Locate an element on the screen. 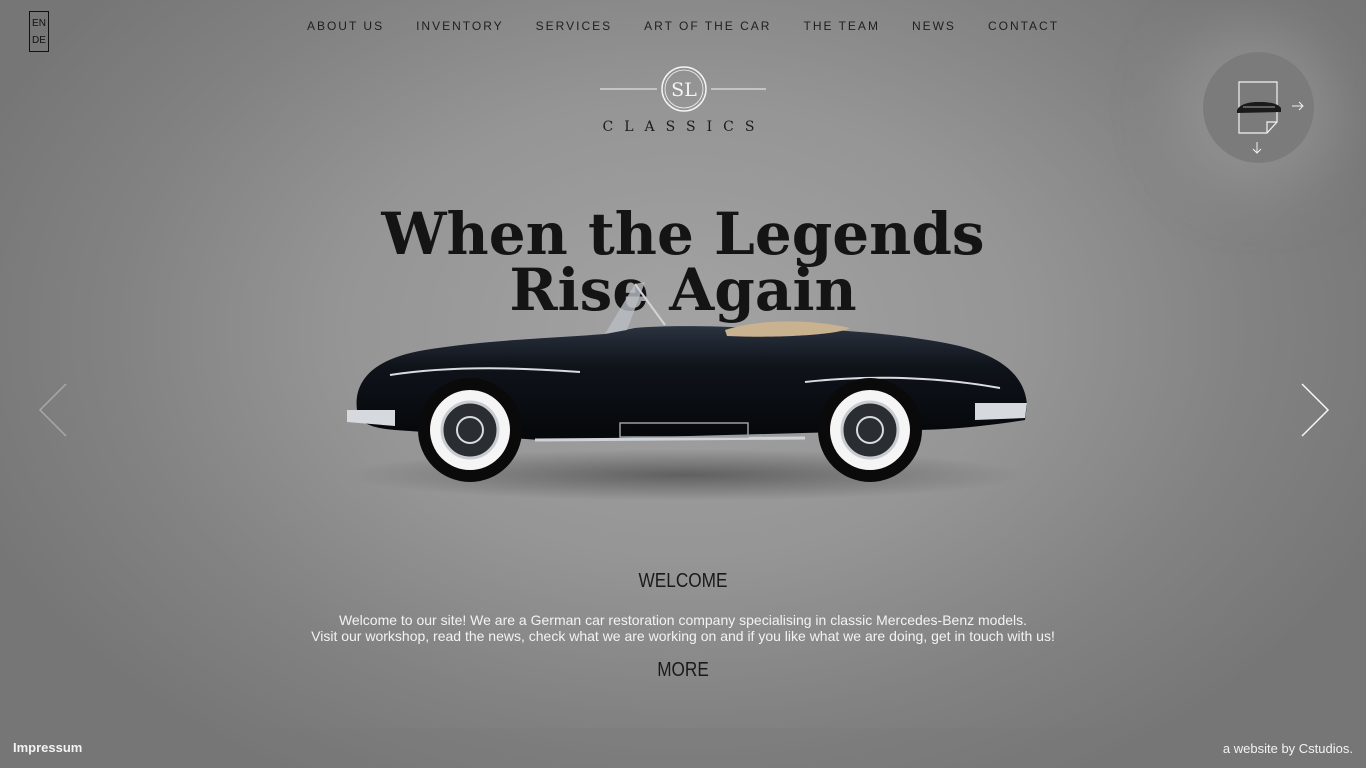 The image size is (1366, 768). slider-next-chevron-right-icon is located at coordinates (1315, 410).